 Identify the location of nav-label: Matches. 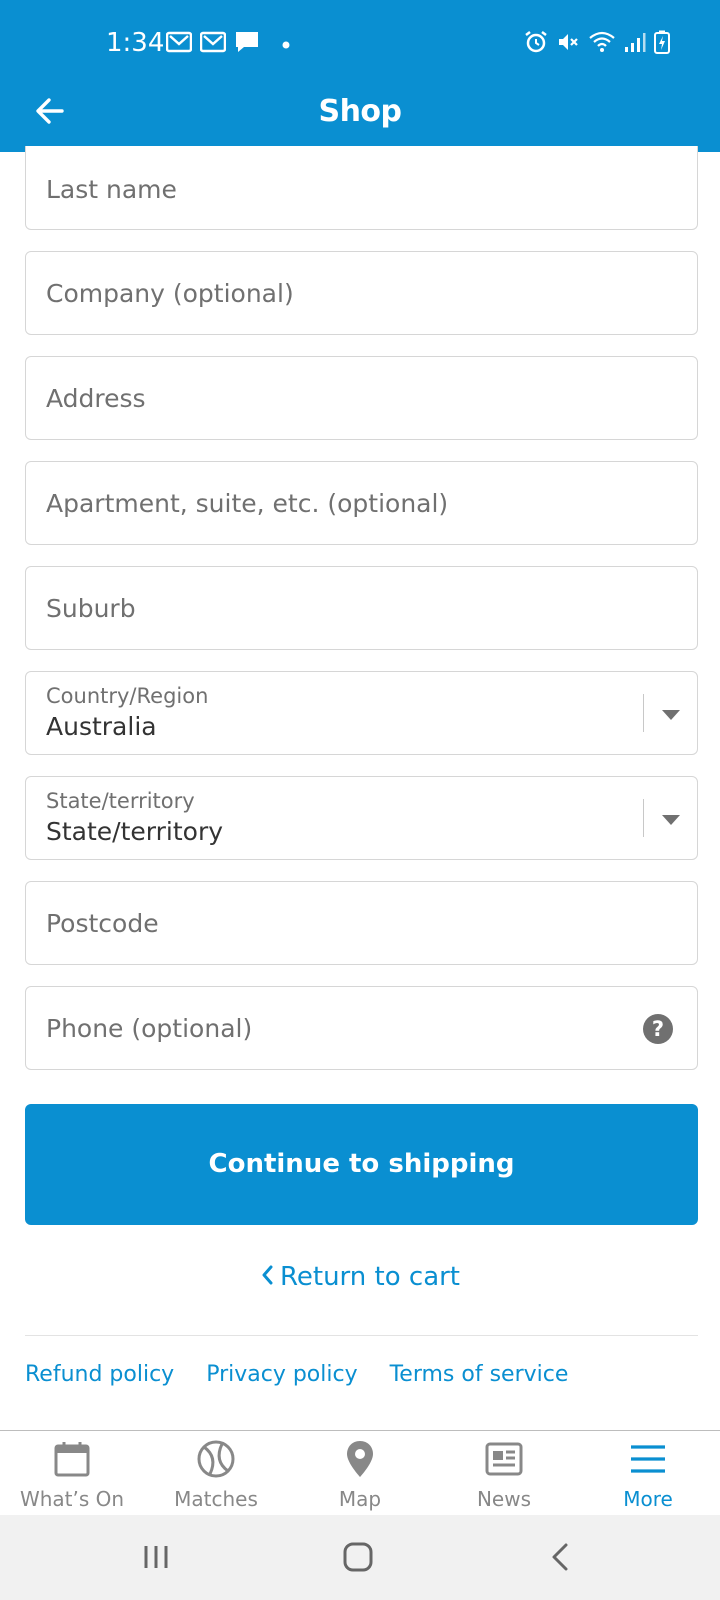
(216, 1499).